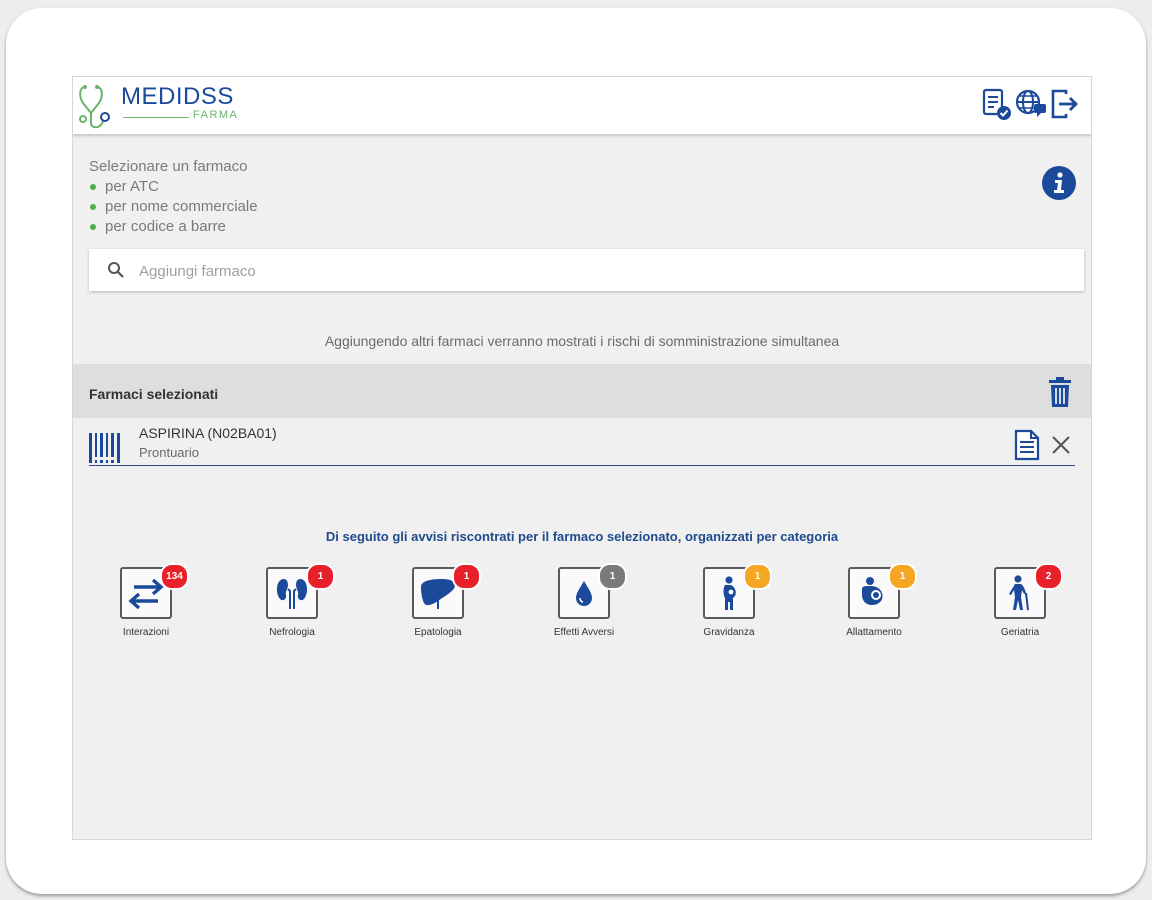  What do you see at coordinates (440, 605) in the screenshot?
I see `category-hepatology: 1 Epatologia` at bounding box center [440, 605].